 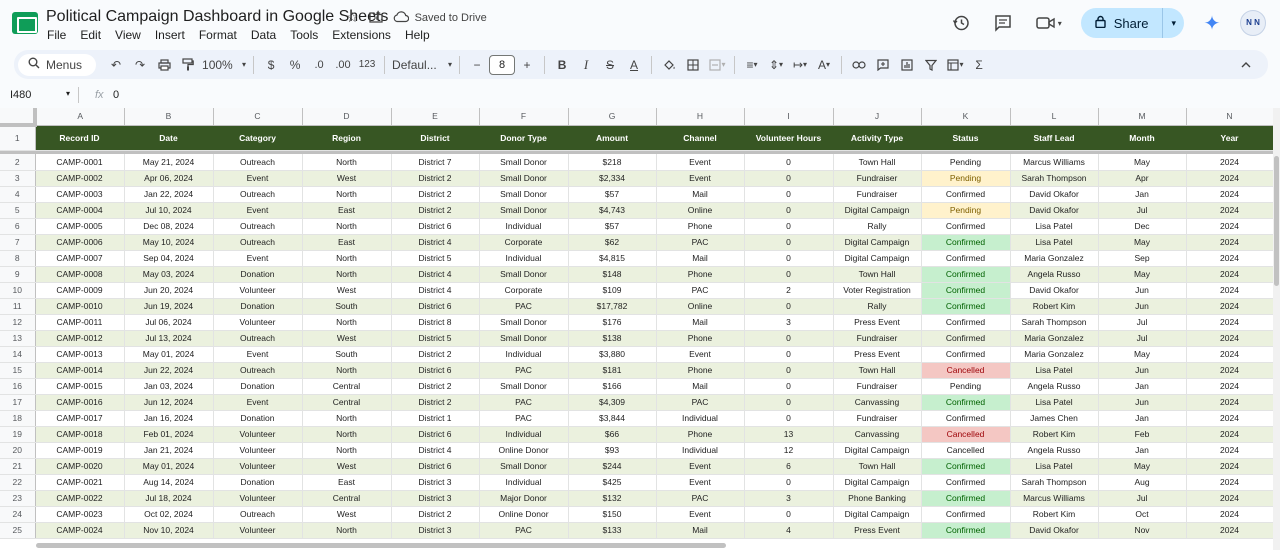 I want to click on row-number: 5, so click(x=18, y=210).